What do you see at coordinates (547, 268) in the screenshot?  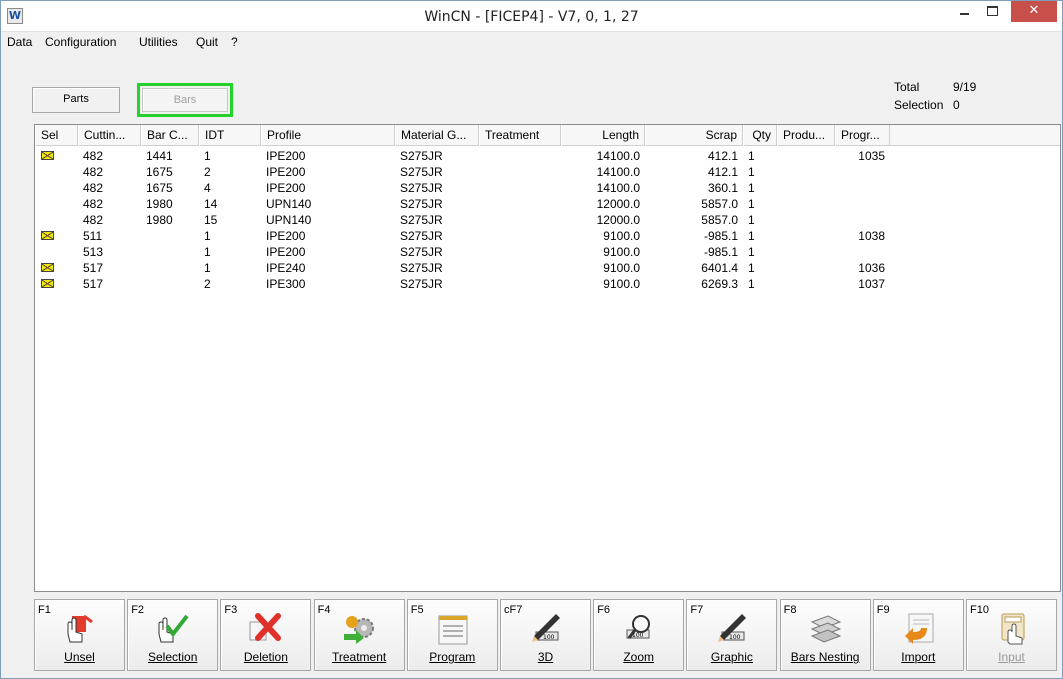 I see `table-row: 517 1 IPE240 S275JR 9100.0 6401.4 1 1036` at bounding box center [547, 268].